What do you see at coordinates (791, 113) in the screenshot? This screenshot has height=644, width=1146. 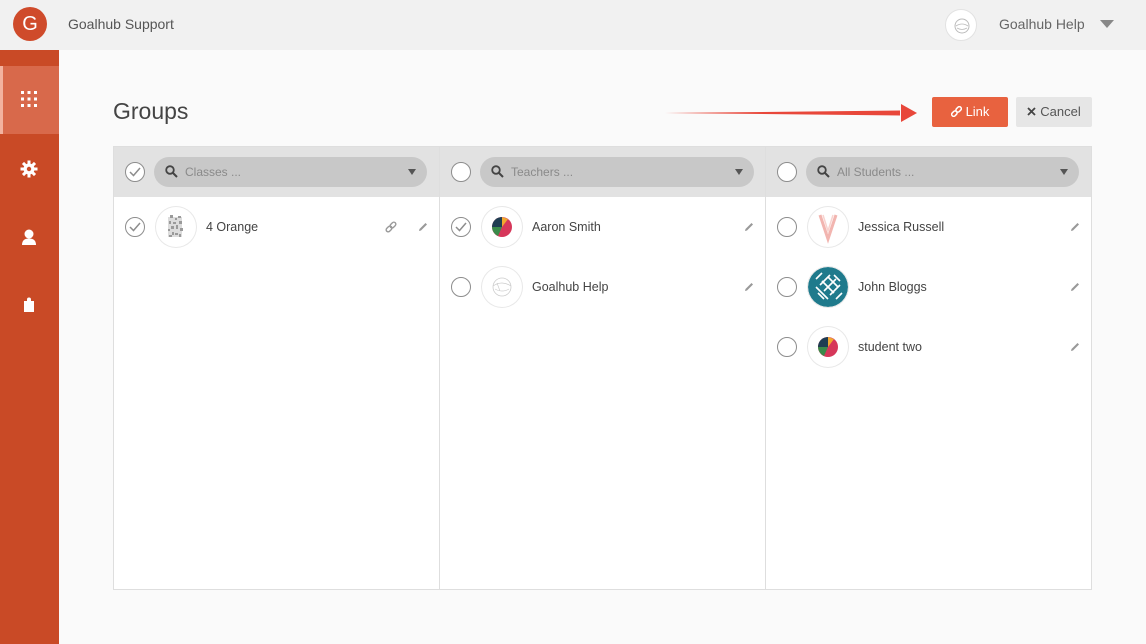 I see `annotation-arrow` at bounding box center [791, 113].